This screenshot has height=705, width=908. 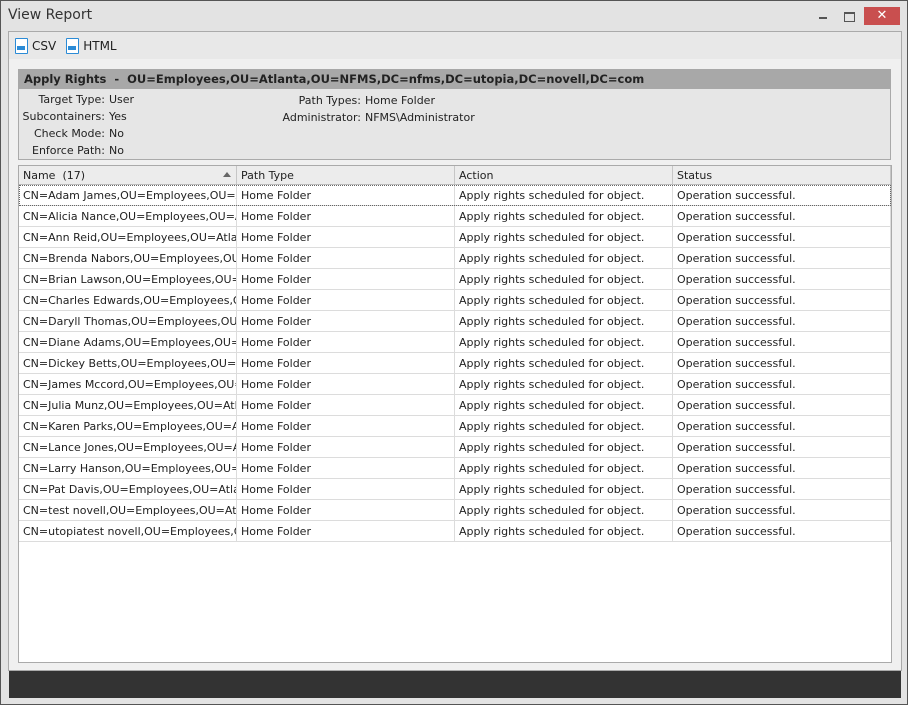 What do you see at coordinates (400, 100) in the screenshot?
I see `field-value: Home Folder` at bounding box center [400, 100].